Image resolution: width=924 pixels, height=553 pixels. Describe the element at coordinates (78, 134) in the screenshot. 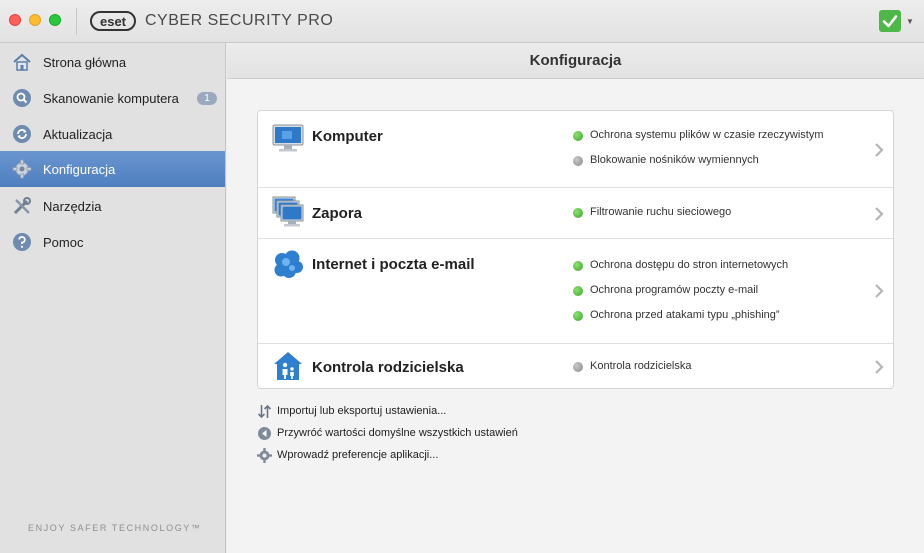

I see `sidebar-item-label: Aktualizacja` at that location.